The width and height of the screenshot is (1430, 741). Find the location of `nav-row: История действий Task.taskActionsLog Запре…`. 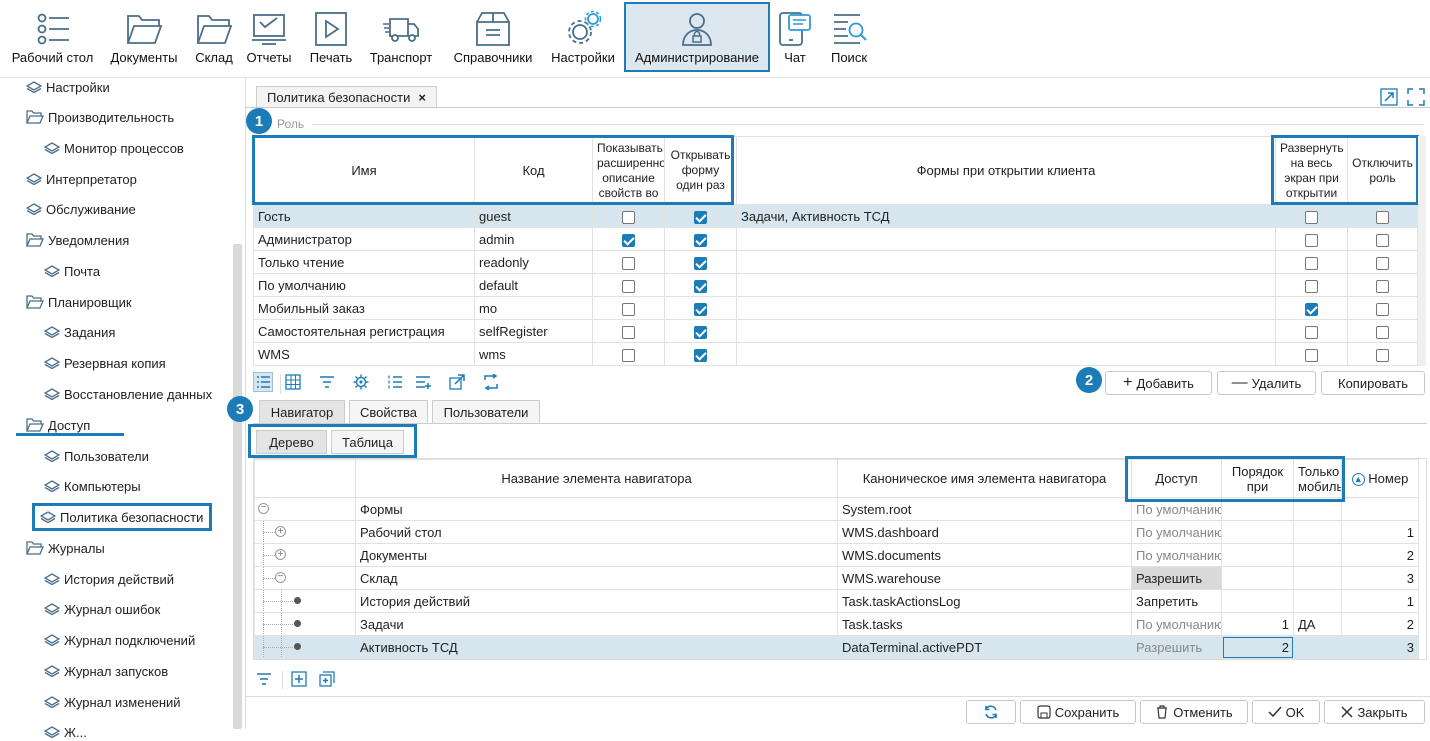

nav-row: История действий Task.taskActionsLog Запре… is located at coordinates (836, 601).